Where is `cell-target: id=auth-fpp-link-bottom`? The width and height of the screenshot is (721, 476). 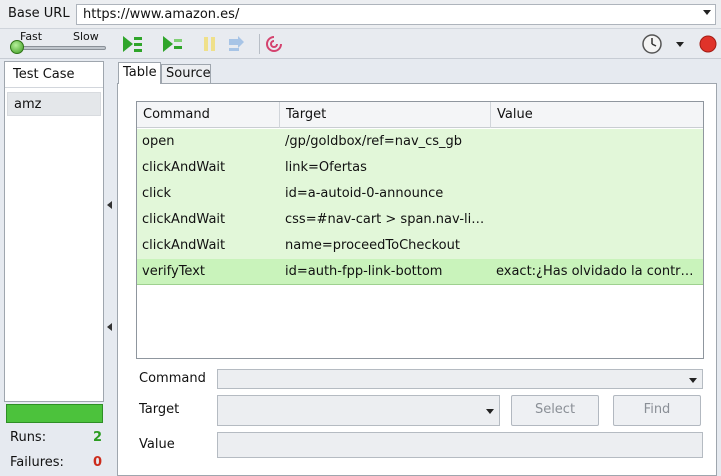
cell-target: id=auth-fpp-link-bottom is located at coordinates (364, 271).